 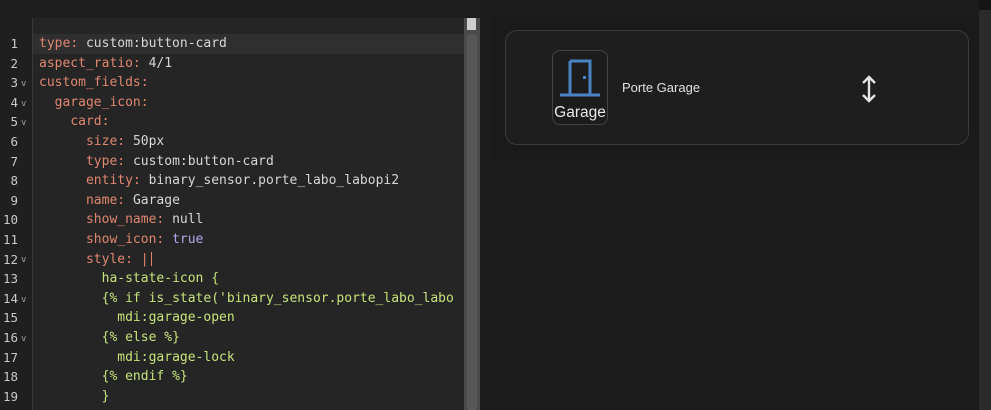 What do you see at coordinates (129, 279) in the screenshot?
I see `code-line: ha-state-icon {` at bounding box center [129, 279].